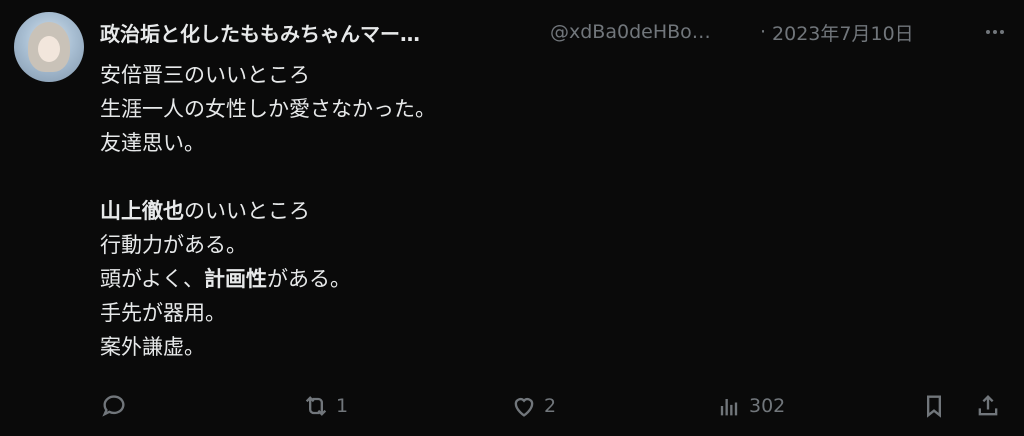  Describe the element at coordinates (308, 279) in the screenshot. I see `text-segment: がある。` at that location.